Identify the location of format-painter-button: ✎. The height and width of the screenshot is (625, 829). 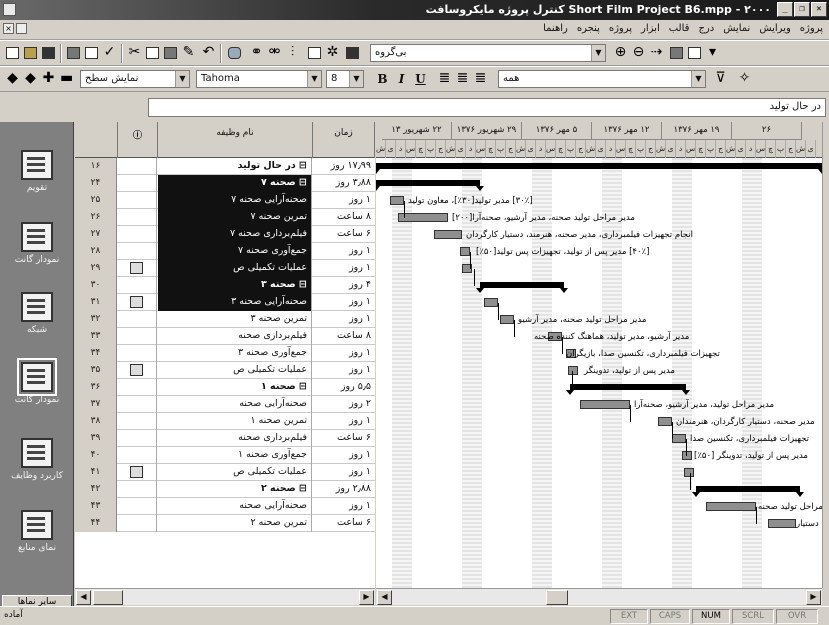
(188, 53).